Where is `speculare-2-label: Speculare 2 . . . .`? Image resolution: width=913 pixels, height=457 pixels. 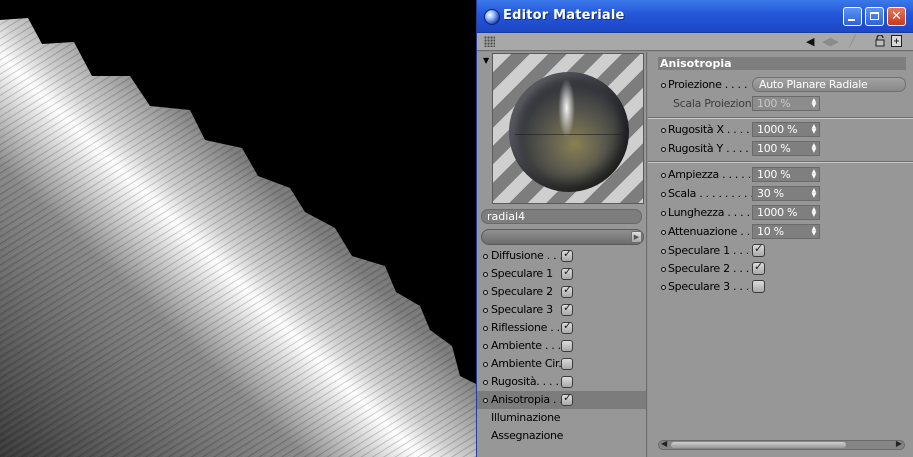 speculare-2-label: Speculare 2 . . . . is located at coordinates (712, 268).